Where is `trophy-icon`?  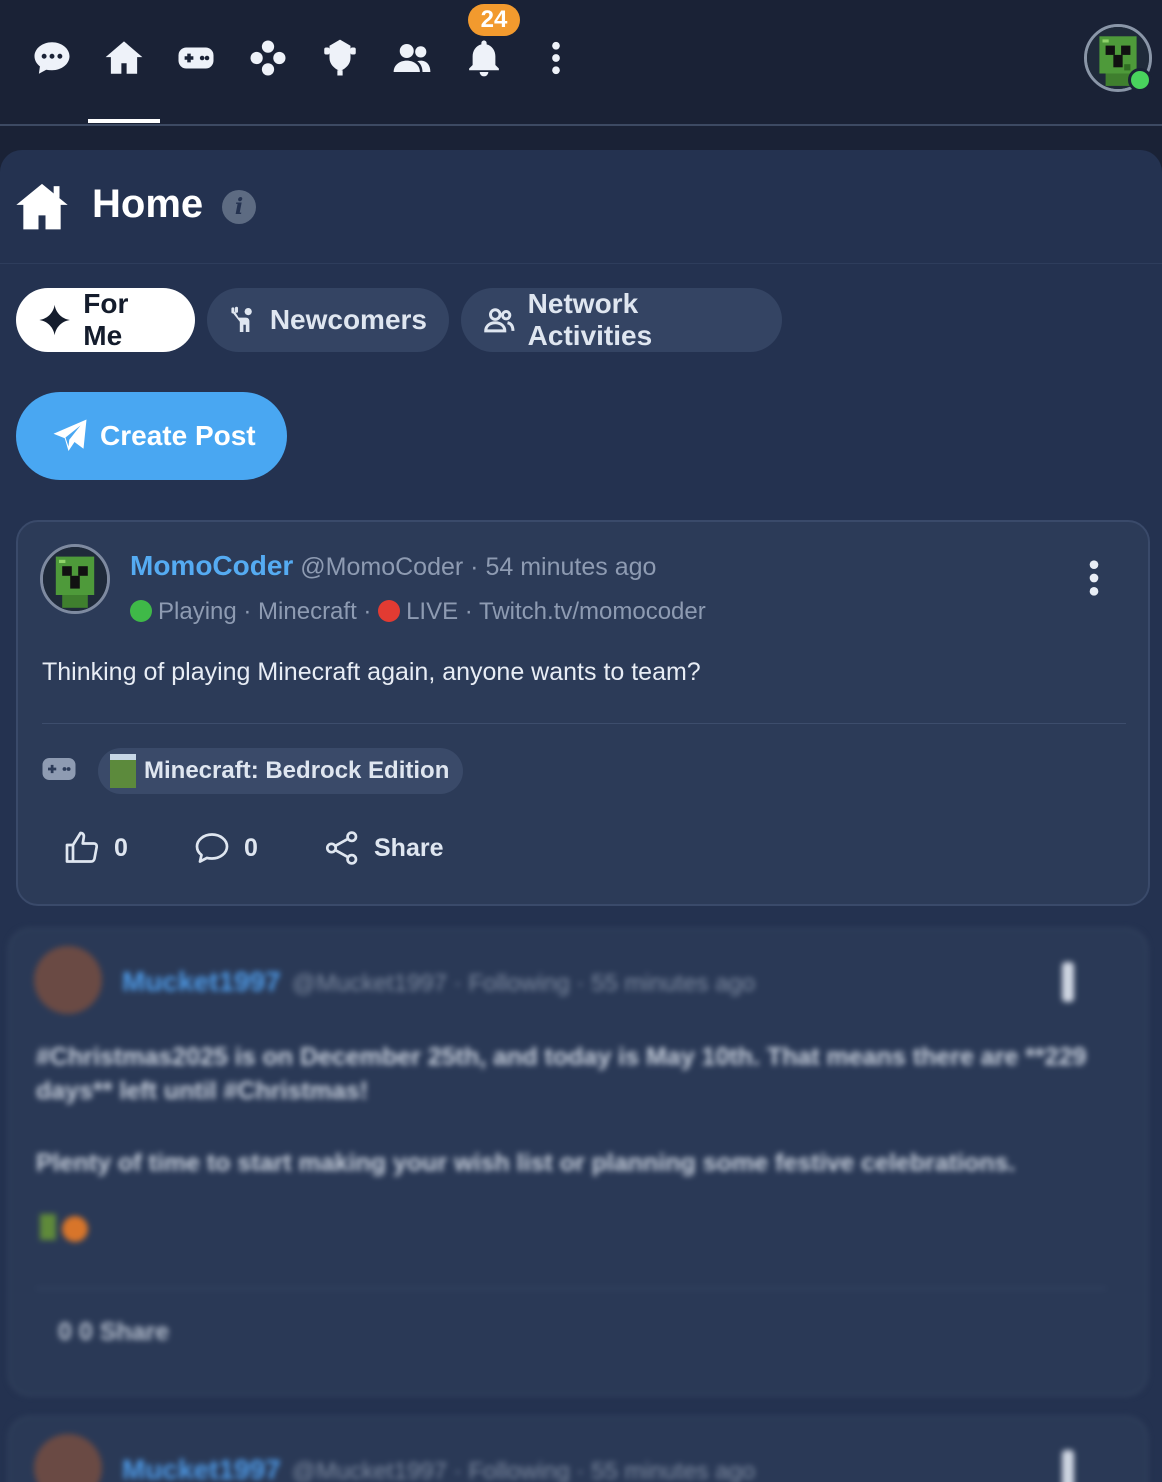 trophy-icon is located at coordinates (340, 58).